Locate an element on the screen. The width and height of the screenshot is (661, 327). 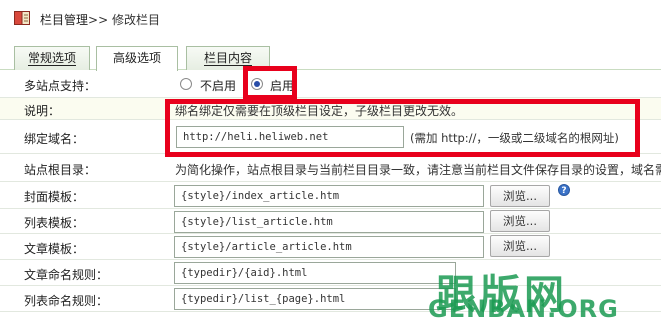
tab-bar: 常规选项 高级选项 栏目内容 is located at coordinates (330, 55).